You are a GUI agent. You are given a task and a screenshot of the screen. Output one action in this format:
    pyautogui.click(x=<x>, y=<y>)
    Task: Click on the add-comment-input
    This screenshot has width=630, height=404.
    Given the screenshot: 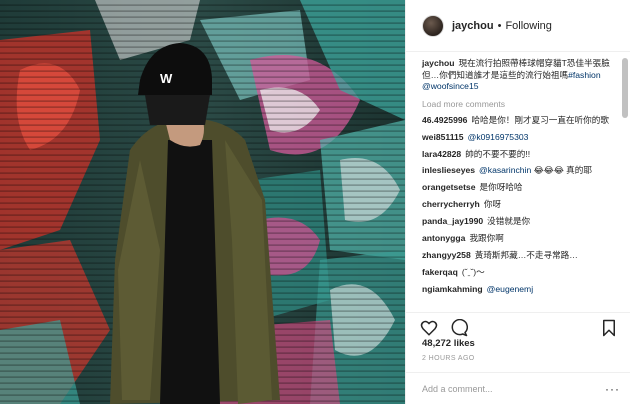 What is the action you would take?
    pyautogui.click(x=513, y=388)
    